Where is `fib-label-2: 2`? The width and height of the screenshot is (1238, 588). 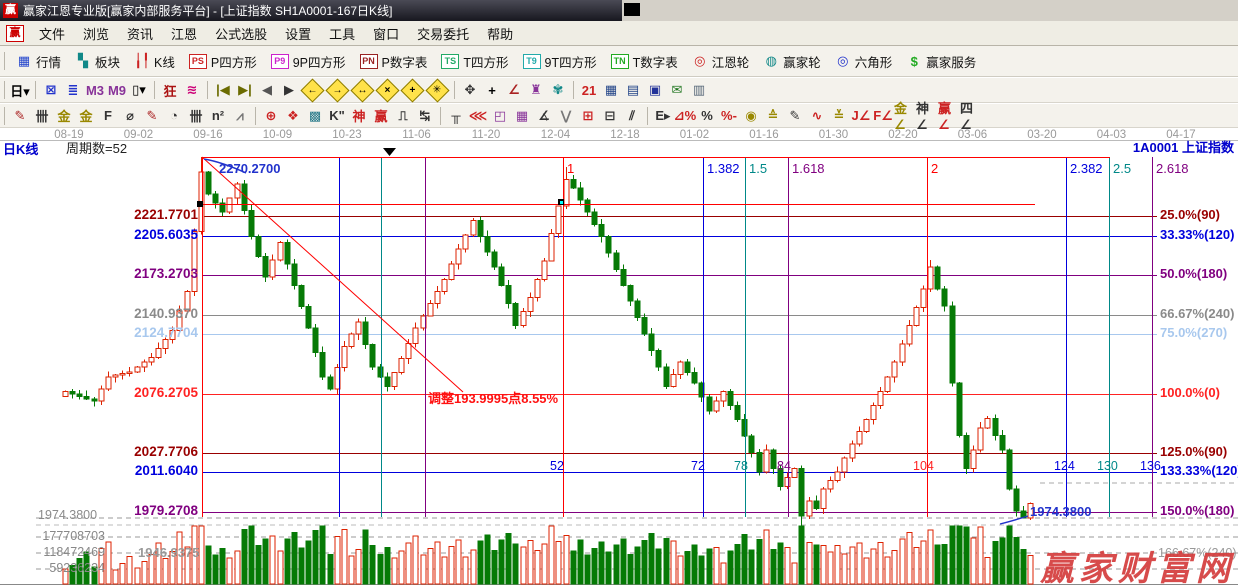
fib-label-2: 2 is located at coordinates (935, 168).